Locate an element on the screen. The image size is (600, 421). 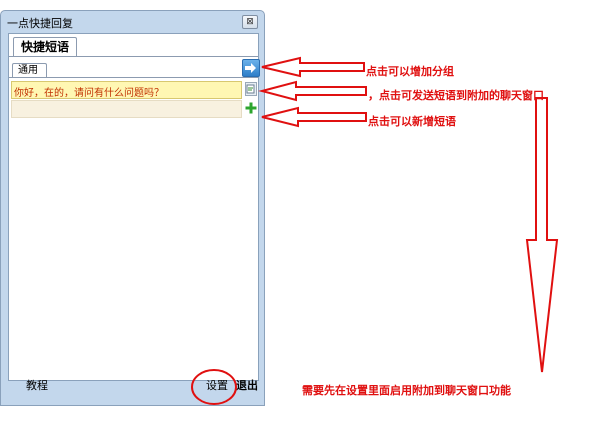
arrow-add-group is located at coordinates (313, 67).